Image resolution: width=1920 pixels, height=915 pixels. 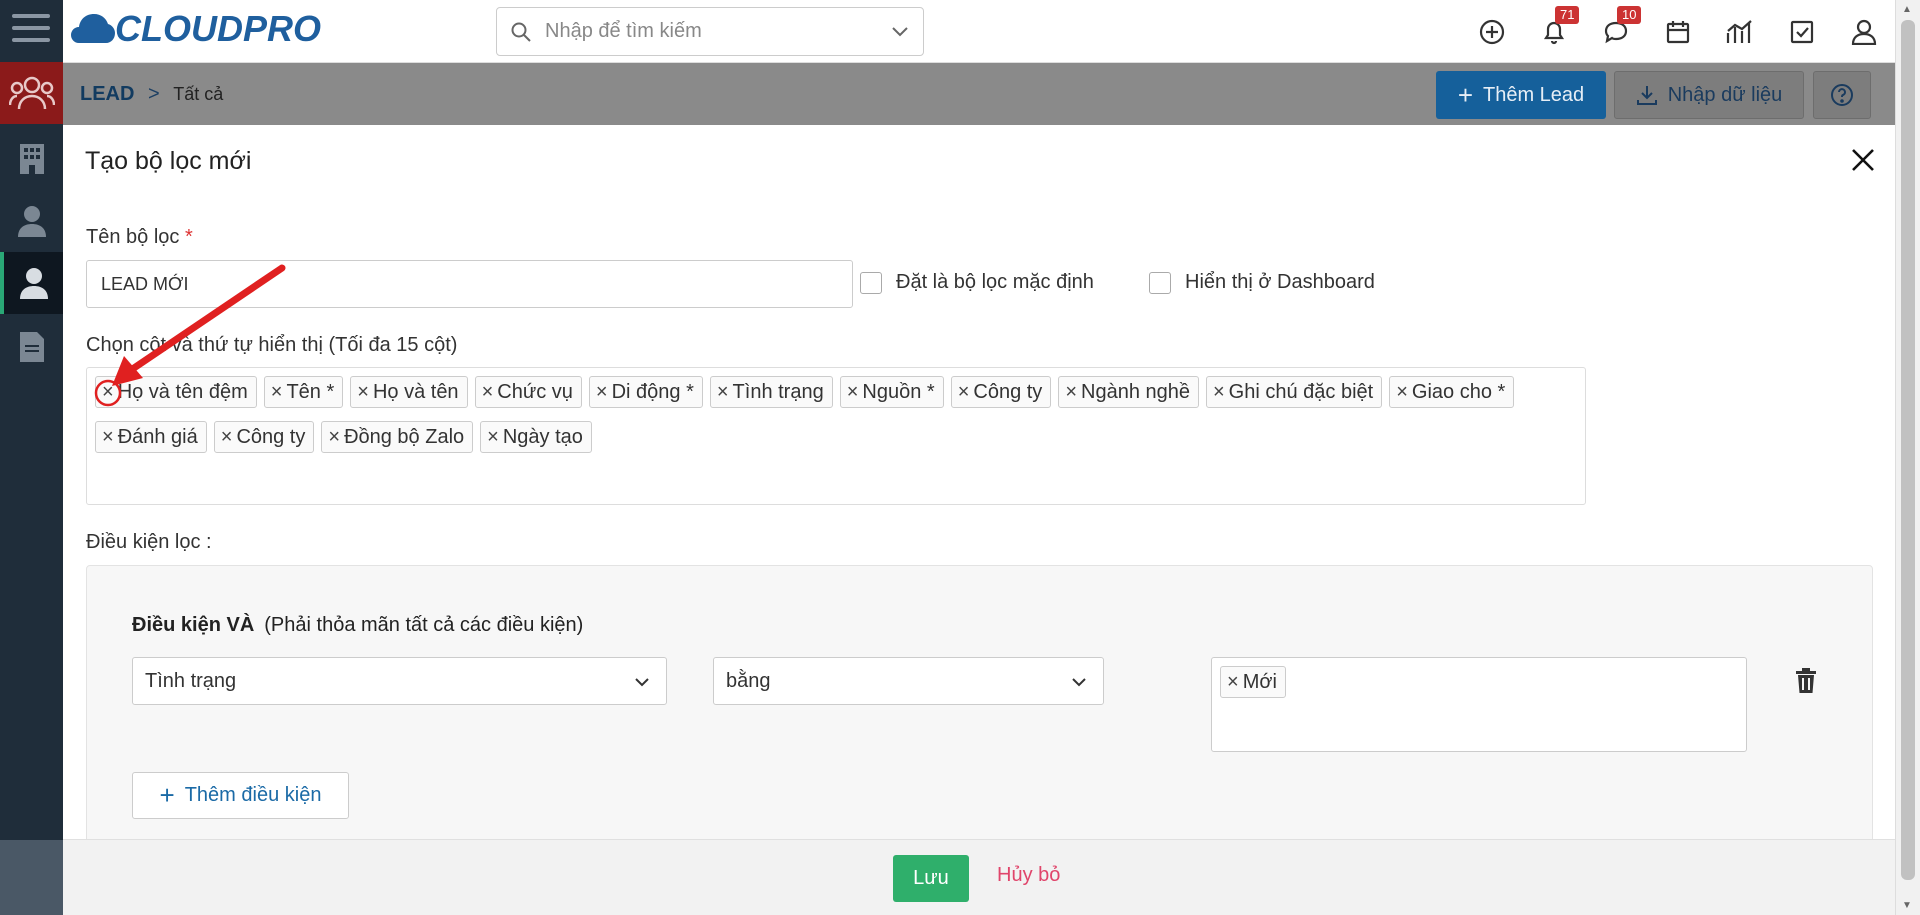 I want to click on notifications-button: 71, so click(x=1554, y=31).